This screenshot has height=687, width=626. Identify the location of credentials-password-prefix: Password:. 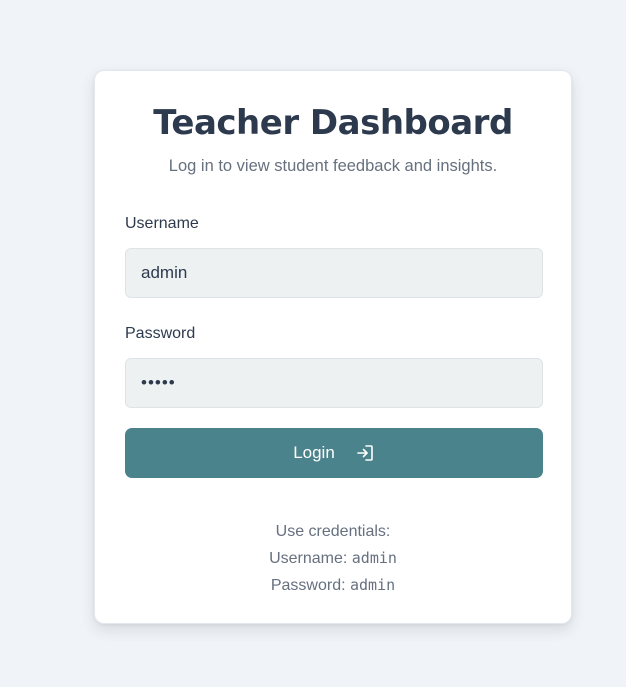
(308, 585).